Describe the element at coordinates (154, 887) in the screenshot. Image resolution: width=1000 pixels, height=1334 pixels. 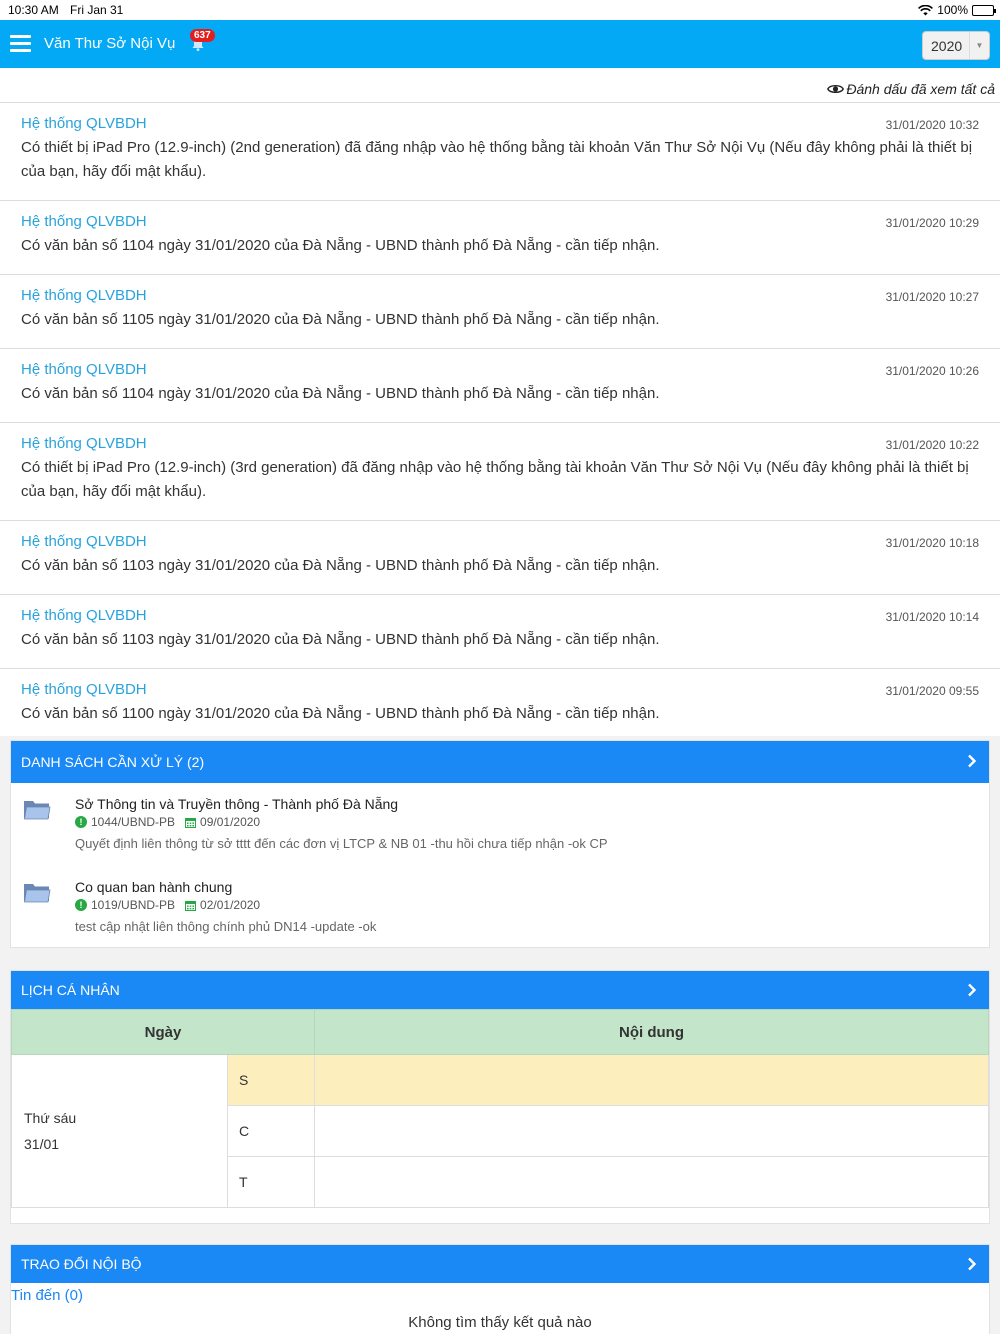
I see `task-org: Co quan ban hành chung` at that location.